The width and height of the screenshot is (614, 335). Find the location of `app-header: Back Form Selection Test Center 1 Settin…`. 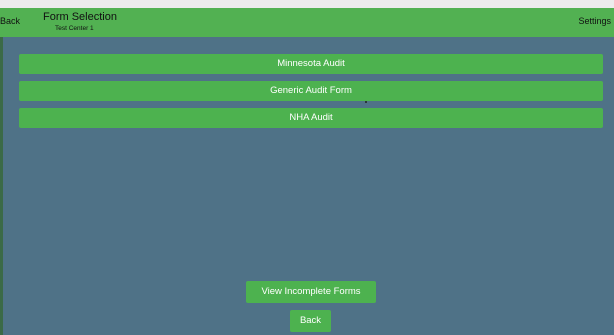

app-header: Back Form Selection Test Center 1 Settin… is located at coordinates (307, 22).